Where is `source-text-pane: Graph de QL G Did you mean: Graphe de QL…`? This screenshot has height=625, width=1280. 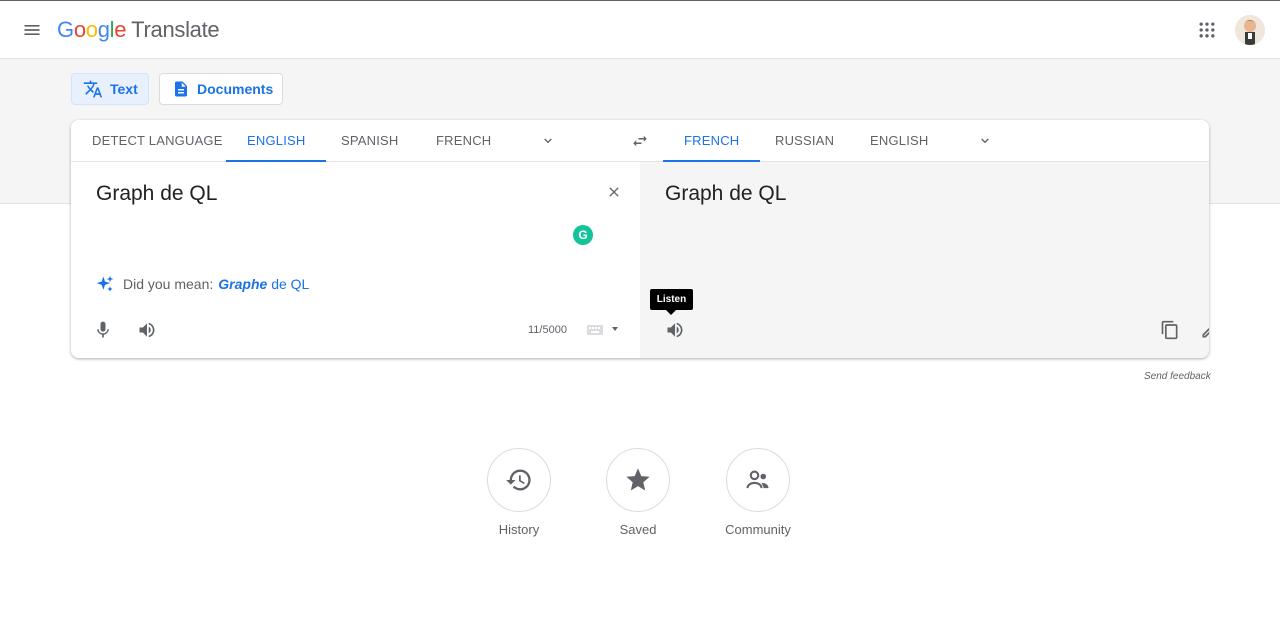 source-text-pane: Graph de QL G Did you mean: Graphe de QL… is located at coordinates (355, 260).